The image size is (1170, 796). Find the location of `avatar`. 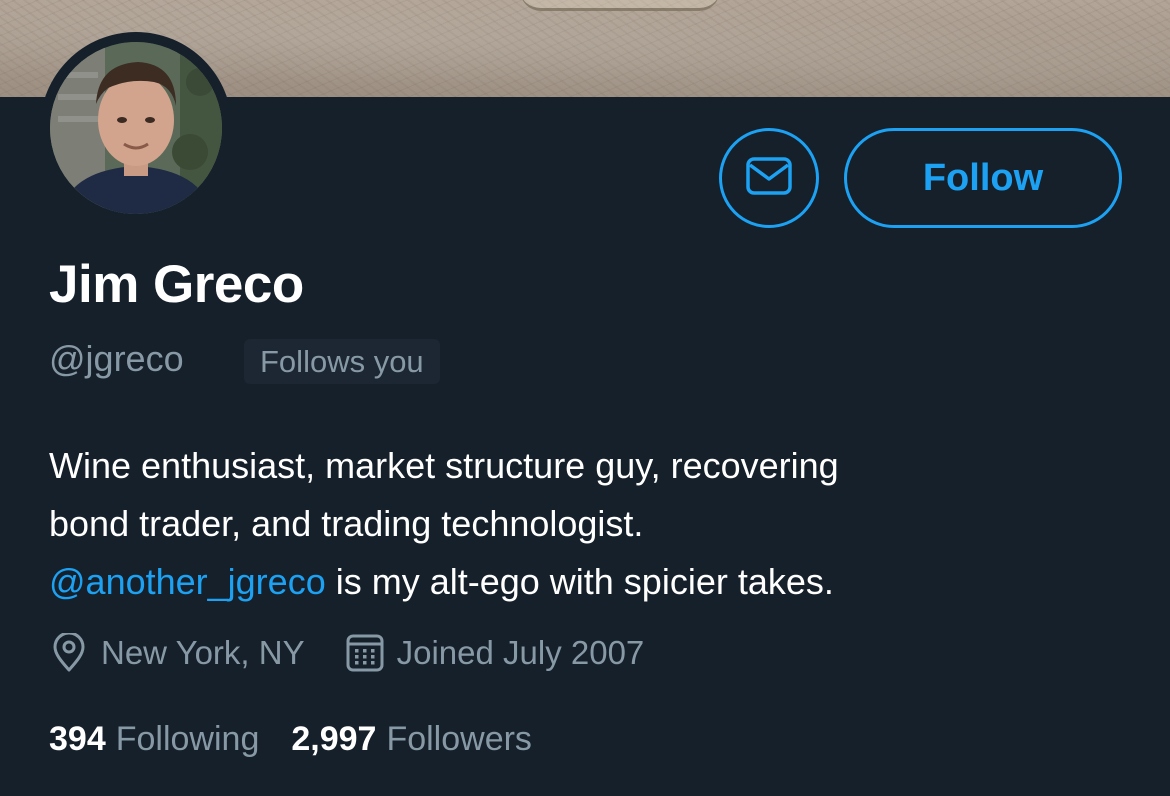

avatar is located at coordinates (136, 128).